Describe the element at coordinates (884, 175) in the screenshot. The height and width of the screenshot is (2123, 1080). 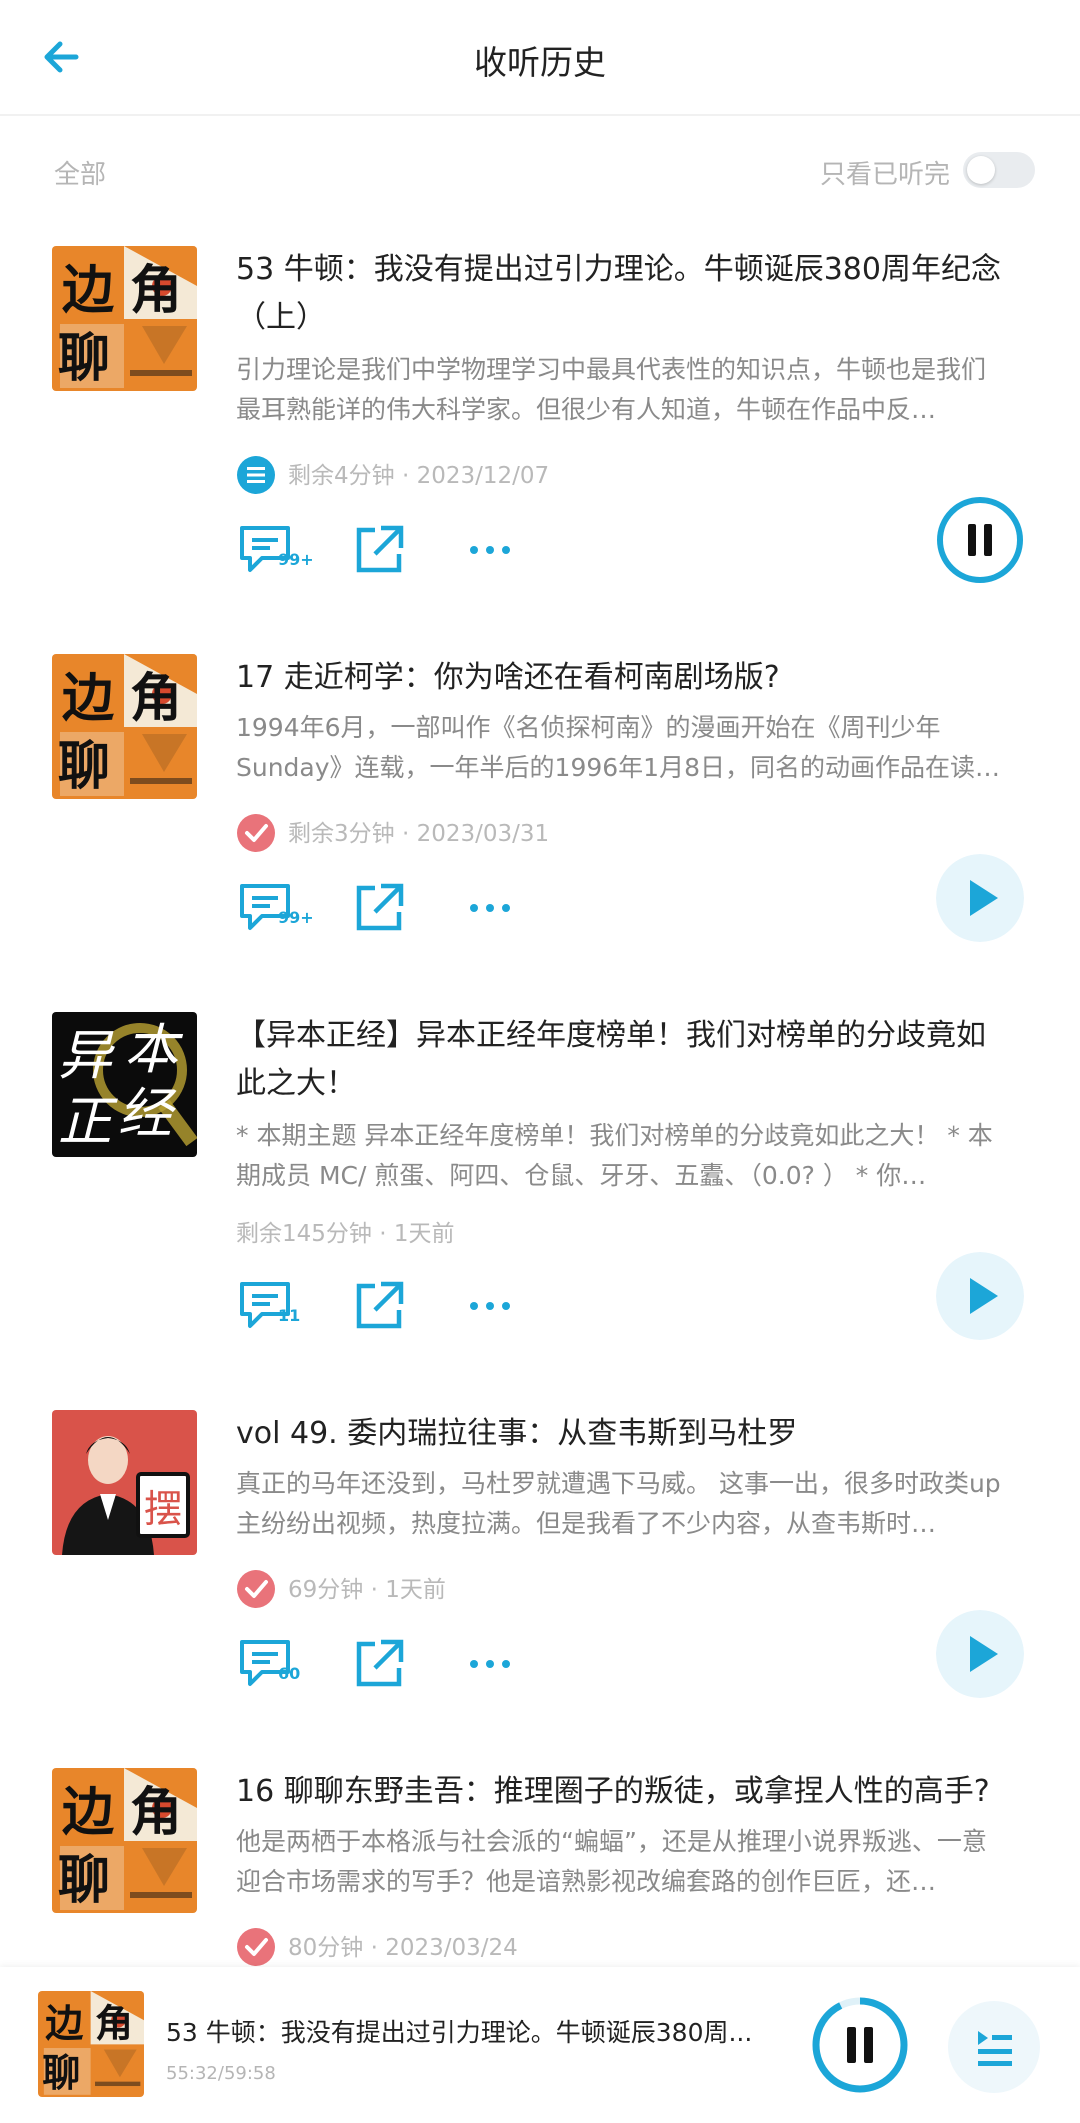
I see `only-finished-label: 只看已听完` at that location.